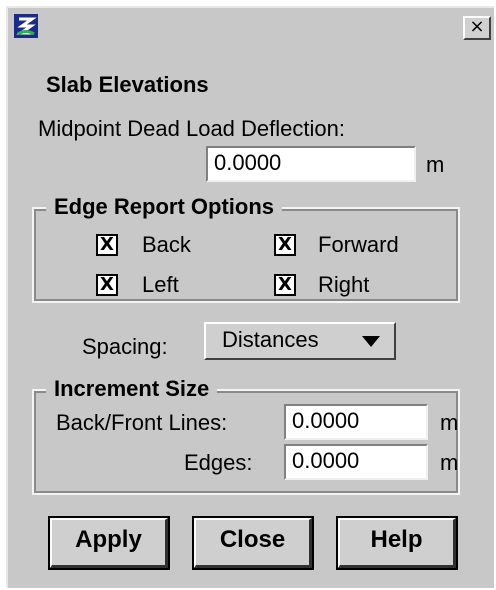  I want to click on deflection-label: Midpoint Dead Load Deflection:, so click(191, 128).